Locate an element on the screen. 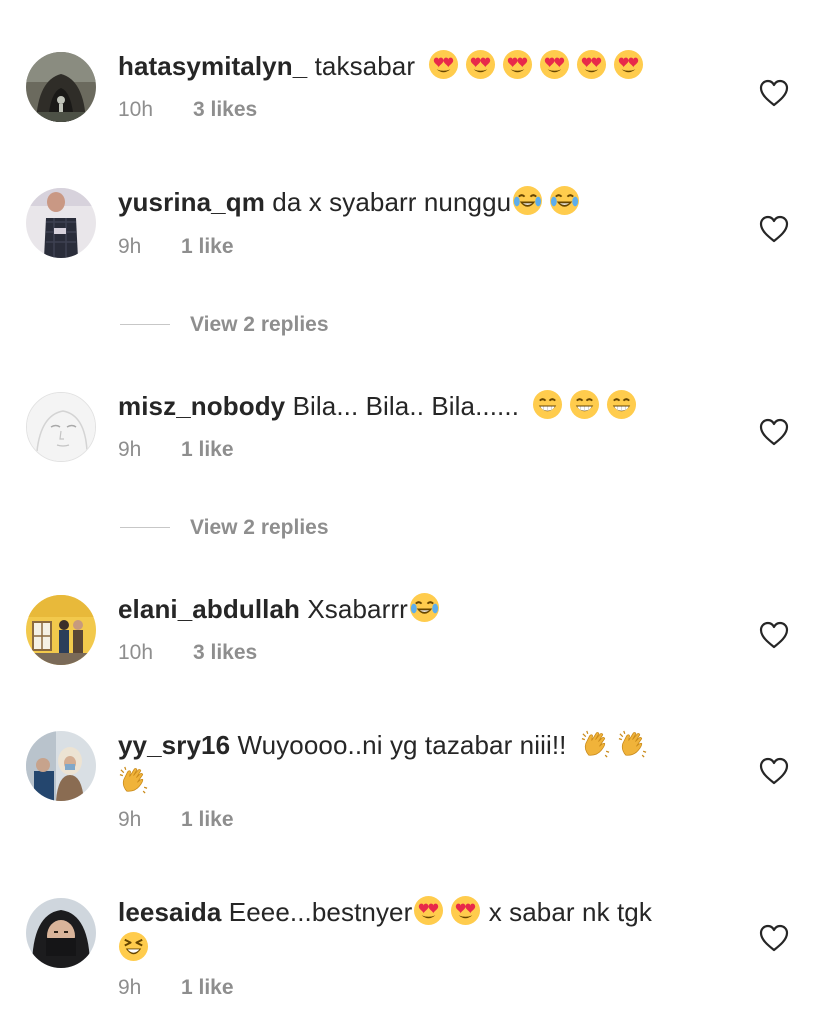  comment-body: Wuyoooo..ni yg tazabar niii!! is located at coordinates (402, 745).